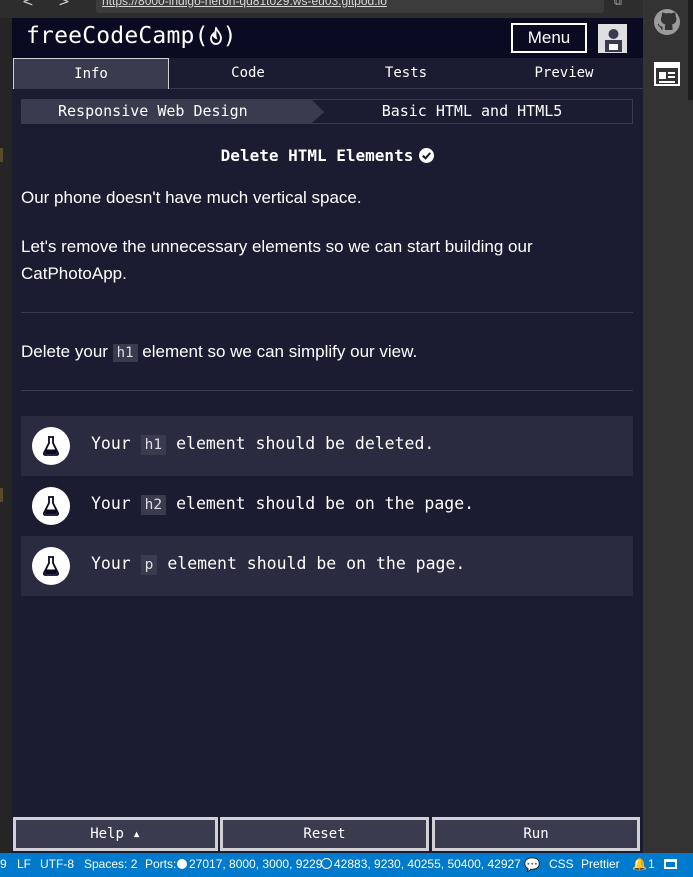 The image size is (693, 877). I want to click on github-icon, so click(667, 22).